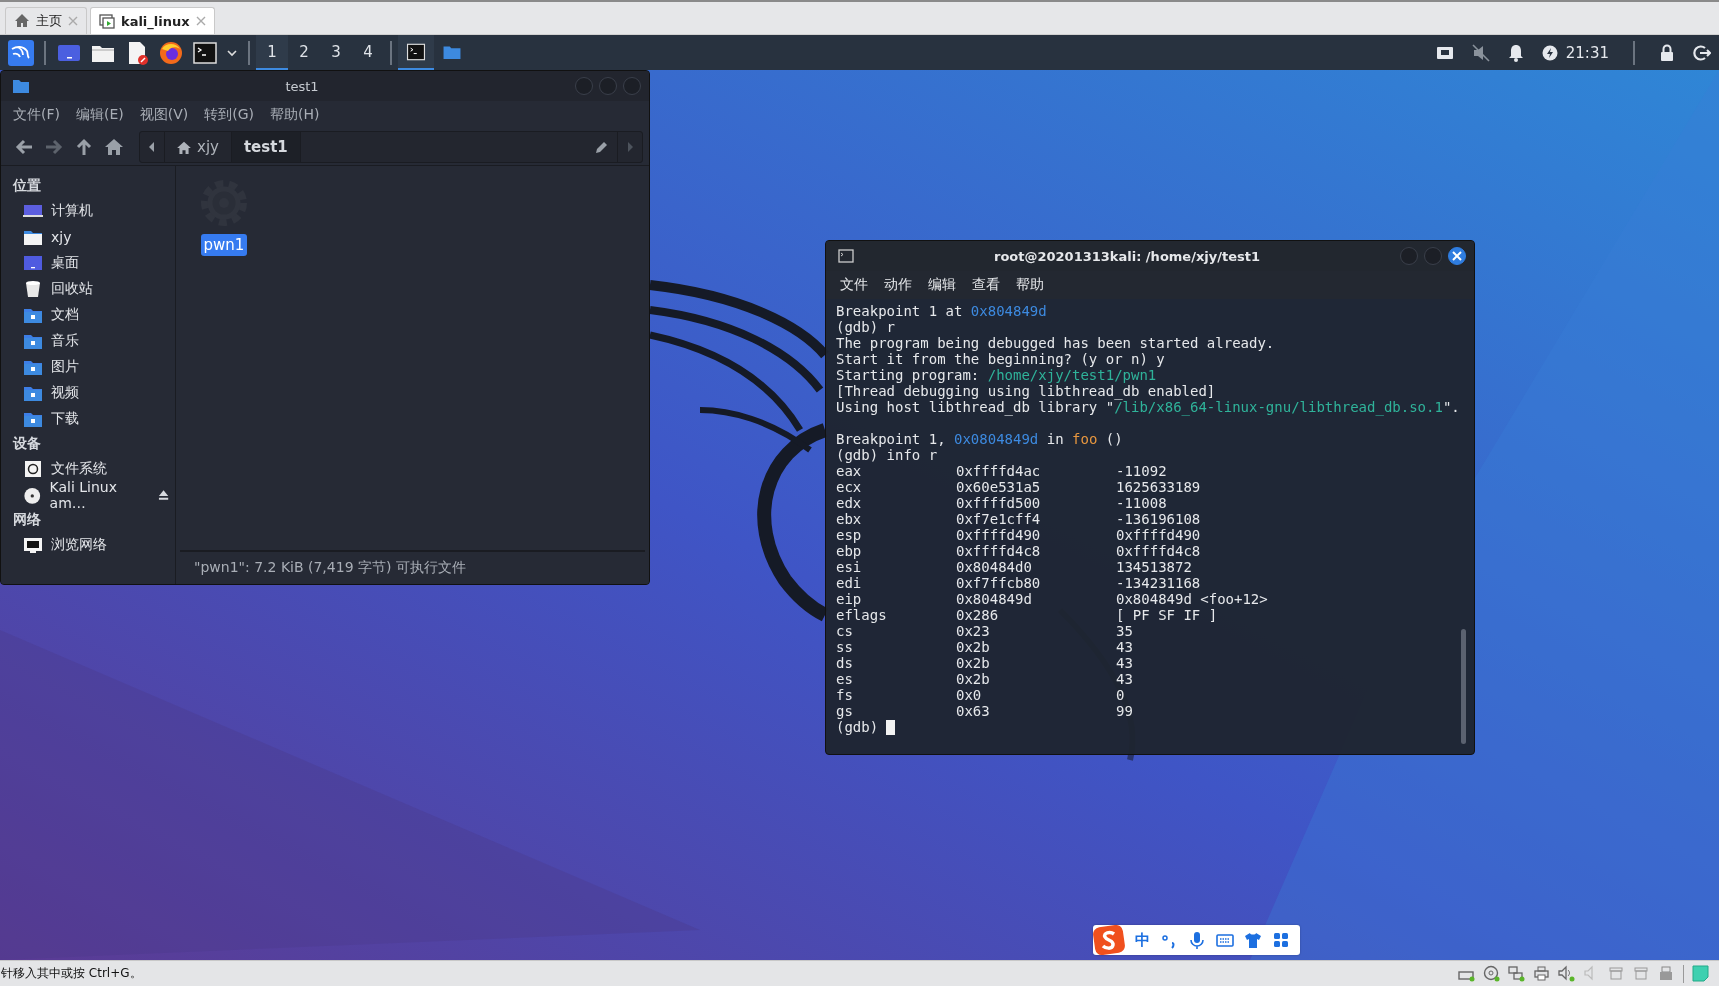 The width and height of the screenshot is (1719, 986). Describe the element at coordinates (1463, 686) in the screenshot. I see `scrollbar` at that location.